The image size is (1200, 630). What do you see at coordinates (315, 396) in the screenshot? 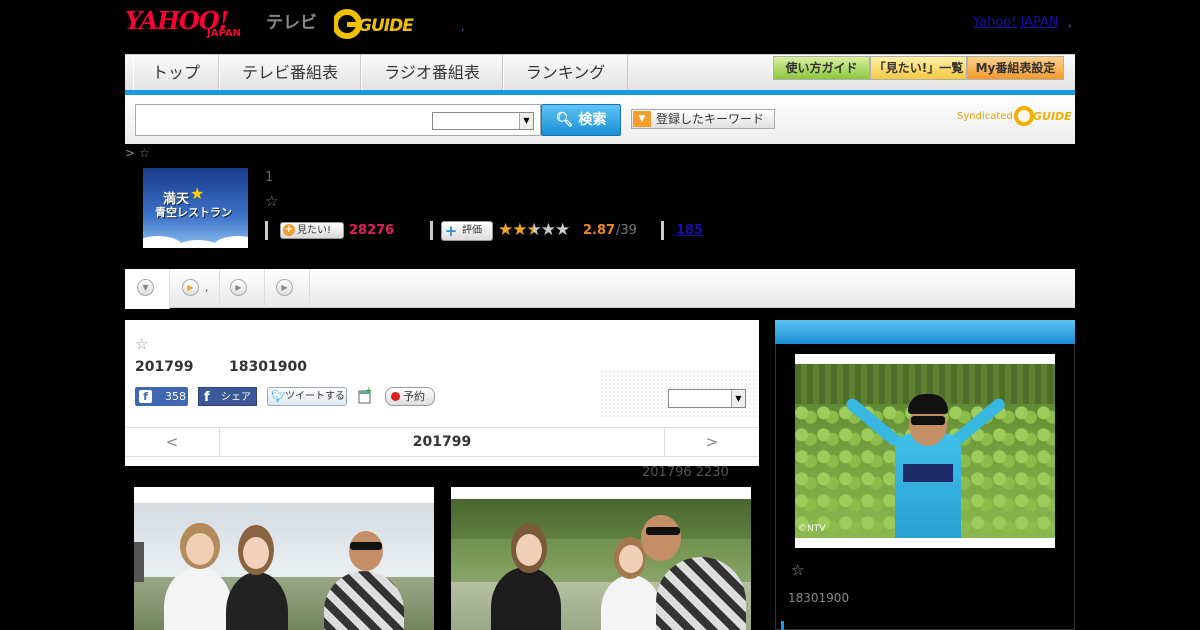
I see `tweet-label: ツイートする` at bounding box center [315, 396].